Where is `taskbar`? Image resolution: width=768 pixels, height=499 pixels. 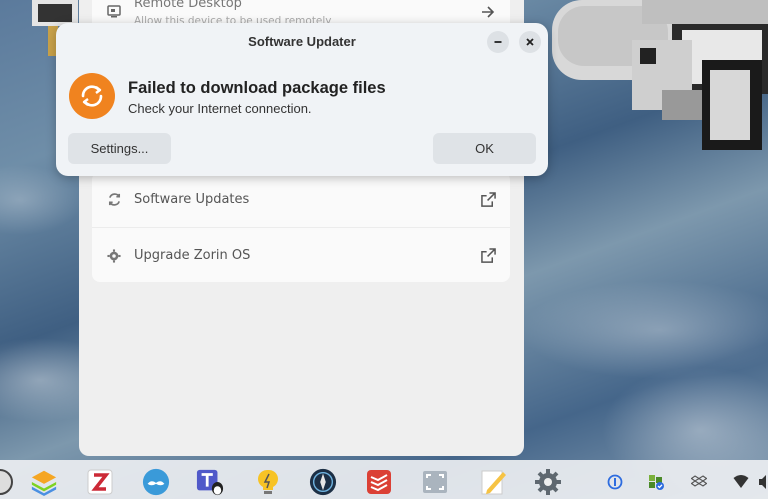
taskbar is located at coordinates (384, 479).